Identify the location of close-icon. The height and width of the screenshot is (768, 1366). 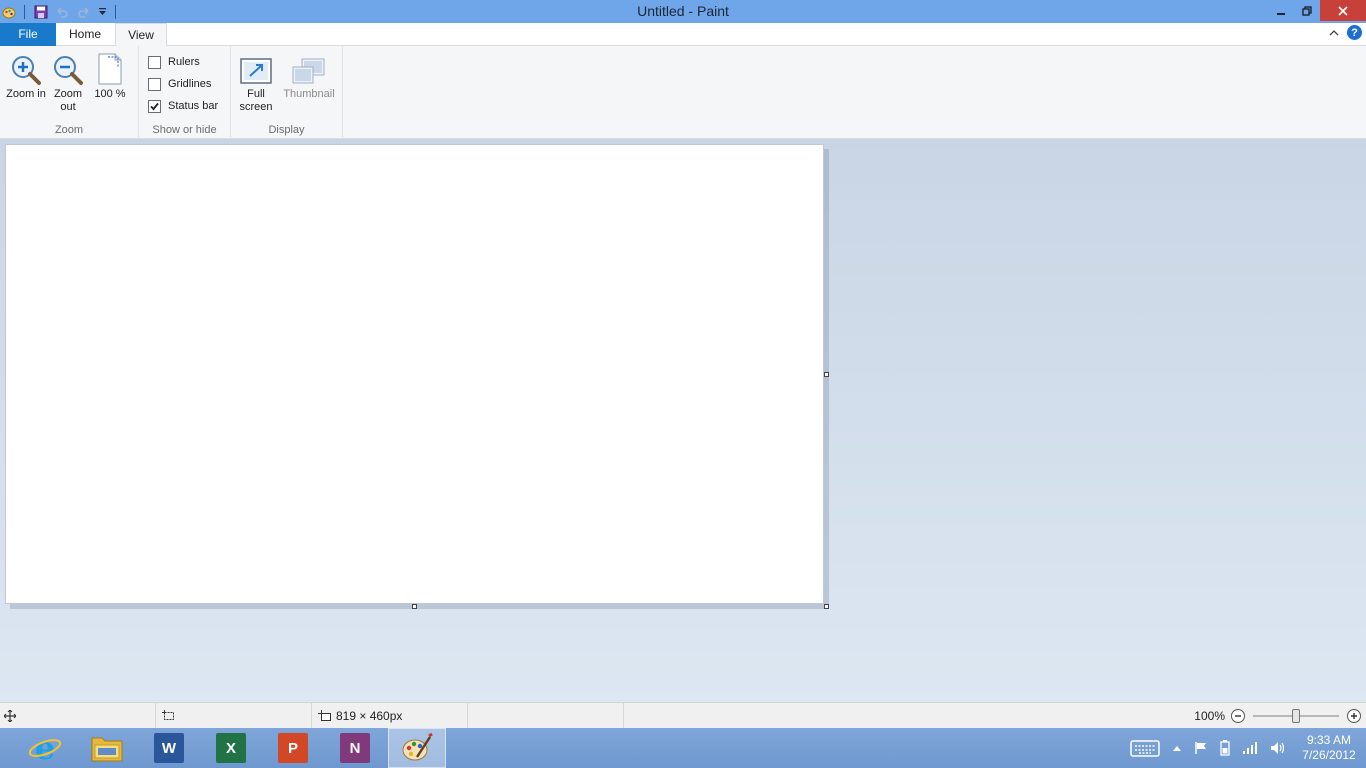
(1343, 10).